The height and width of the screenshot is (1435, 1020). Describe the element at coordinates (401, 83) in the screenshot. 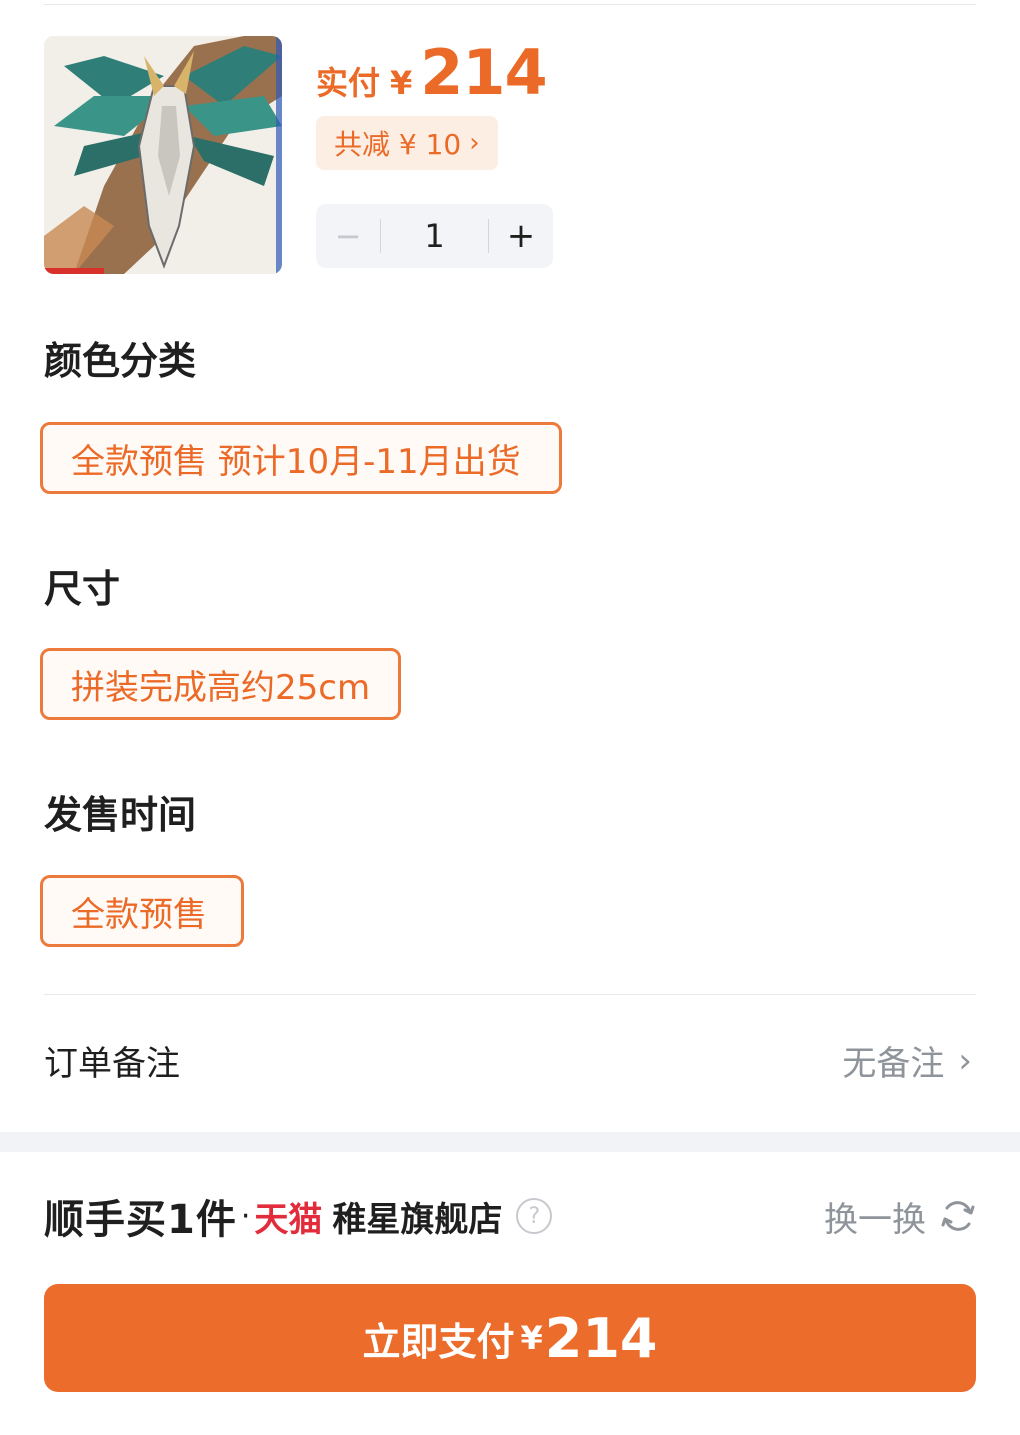

I see `price-currency: ¥` at that location.